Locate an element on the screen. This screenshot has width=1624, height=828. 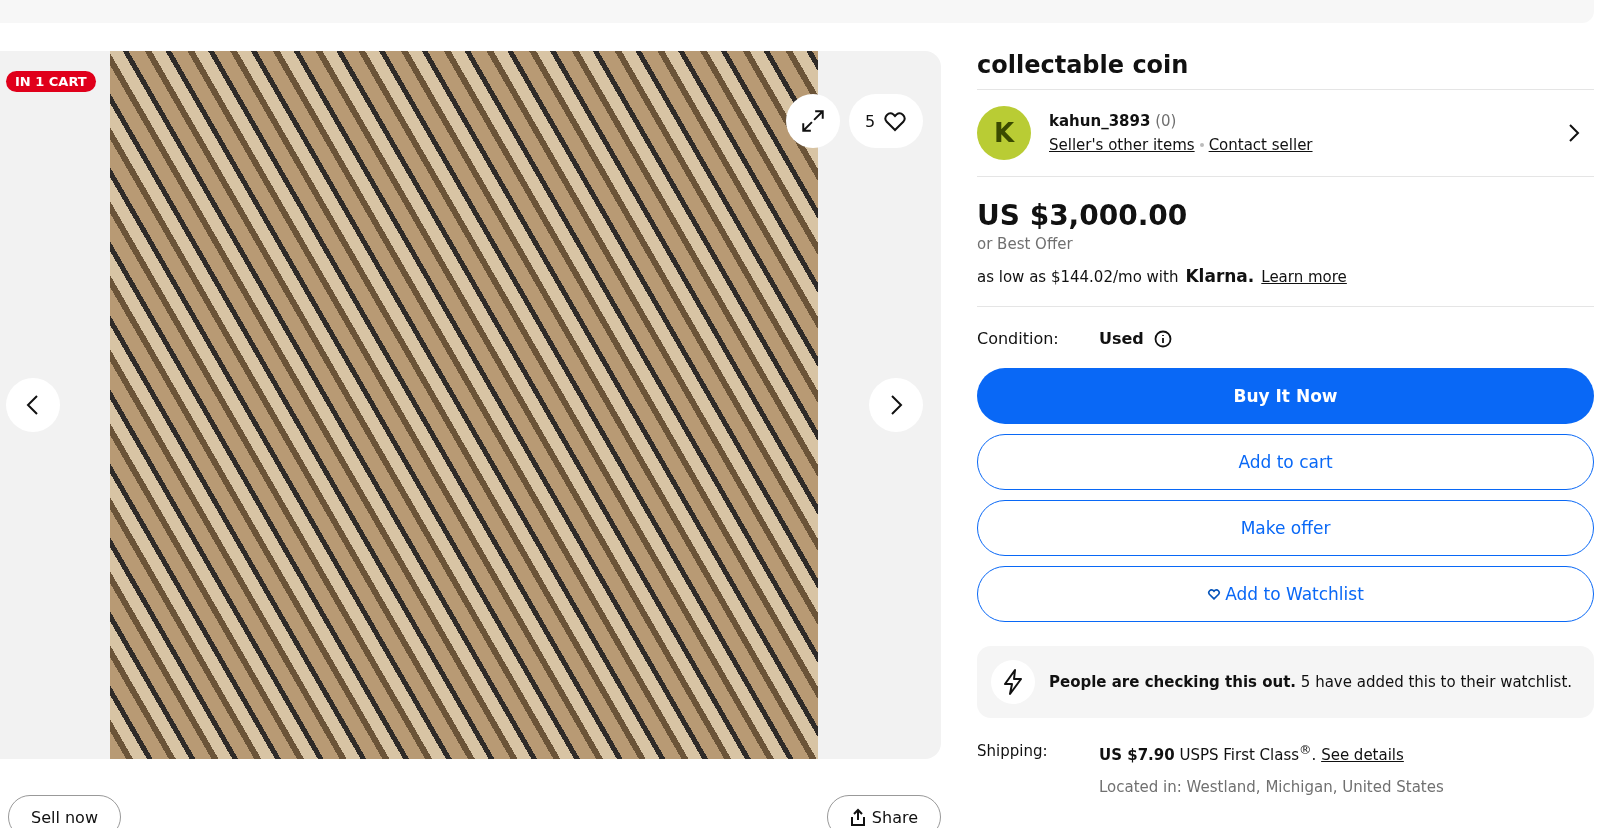
price: US $3,000.00 is located at coordinates (1083, 215).